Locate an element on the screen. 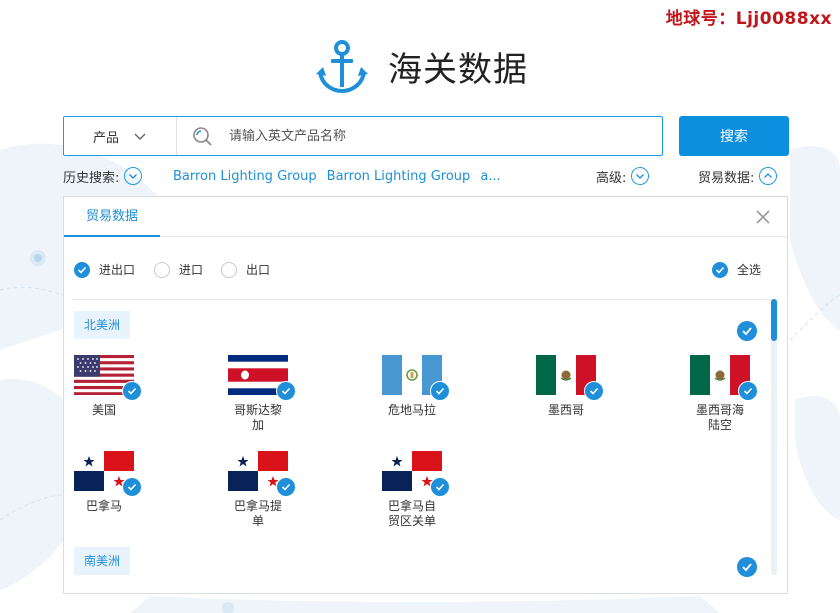 This screenshot has height=613, width=840. search-bar: 产品 搜索 is located at coordinates (426, 136).